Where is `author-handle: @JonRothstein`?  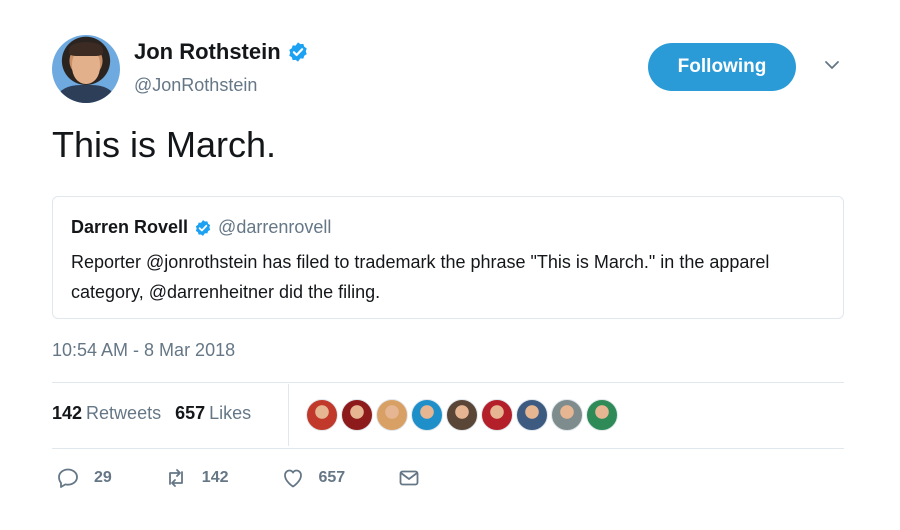
author-handle: @JonRothstein is located at coordinates (195, 85).